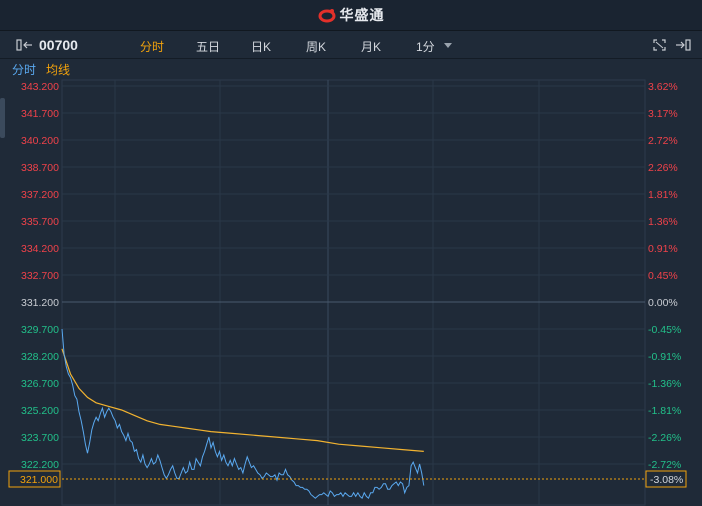 The image size is (702, 506). Describe the element at coordinates (663, 114) in the screenshot. I see `y-tick-pct: 3.17%` at that location.